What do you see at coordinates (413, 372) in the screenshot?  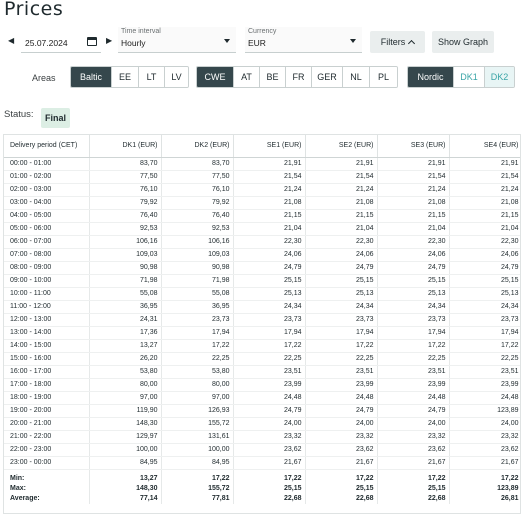 I see `price-cell: 23,51` at bounding box center [413, 372].